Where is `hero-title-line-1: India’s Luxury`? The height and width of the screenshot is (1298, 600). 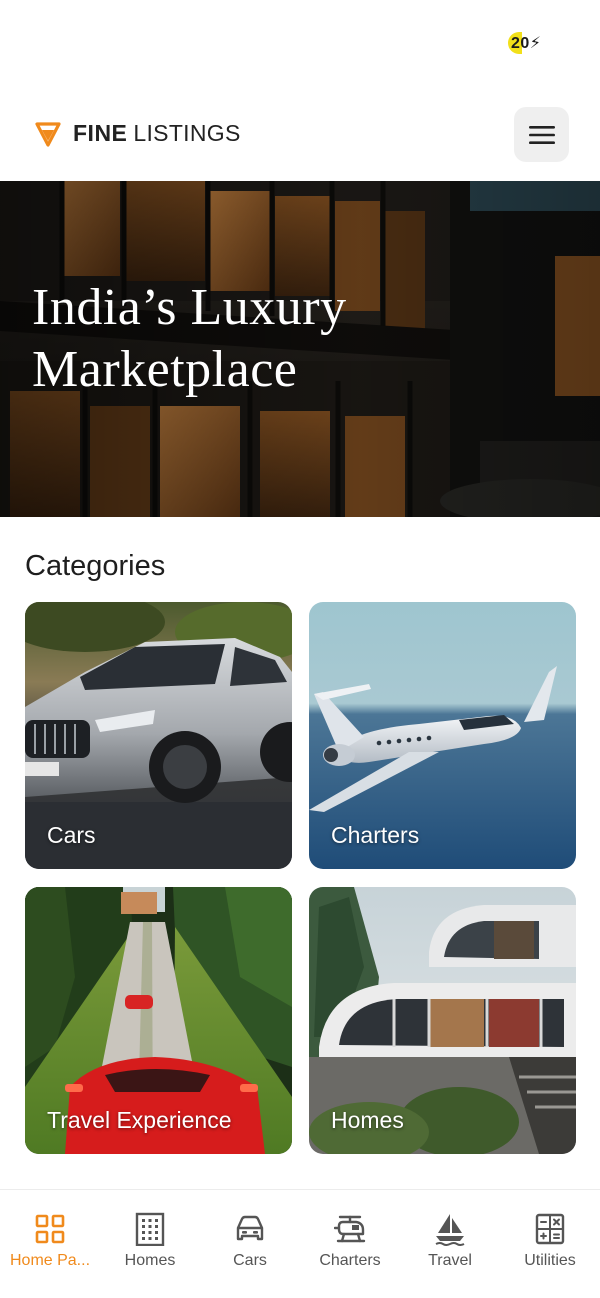
hero-title-line-1: India’s Luxury is located at coordinates (189, 307).